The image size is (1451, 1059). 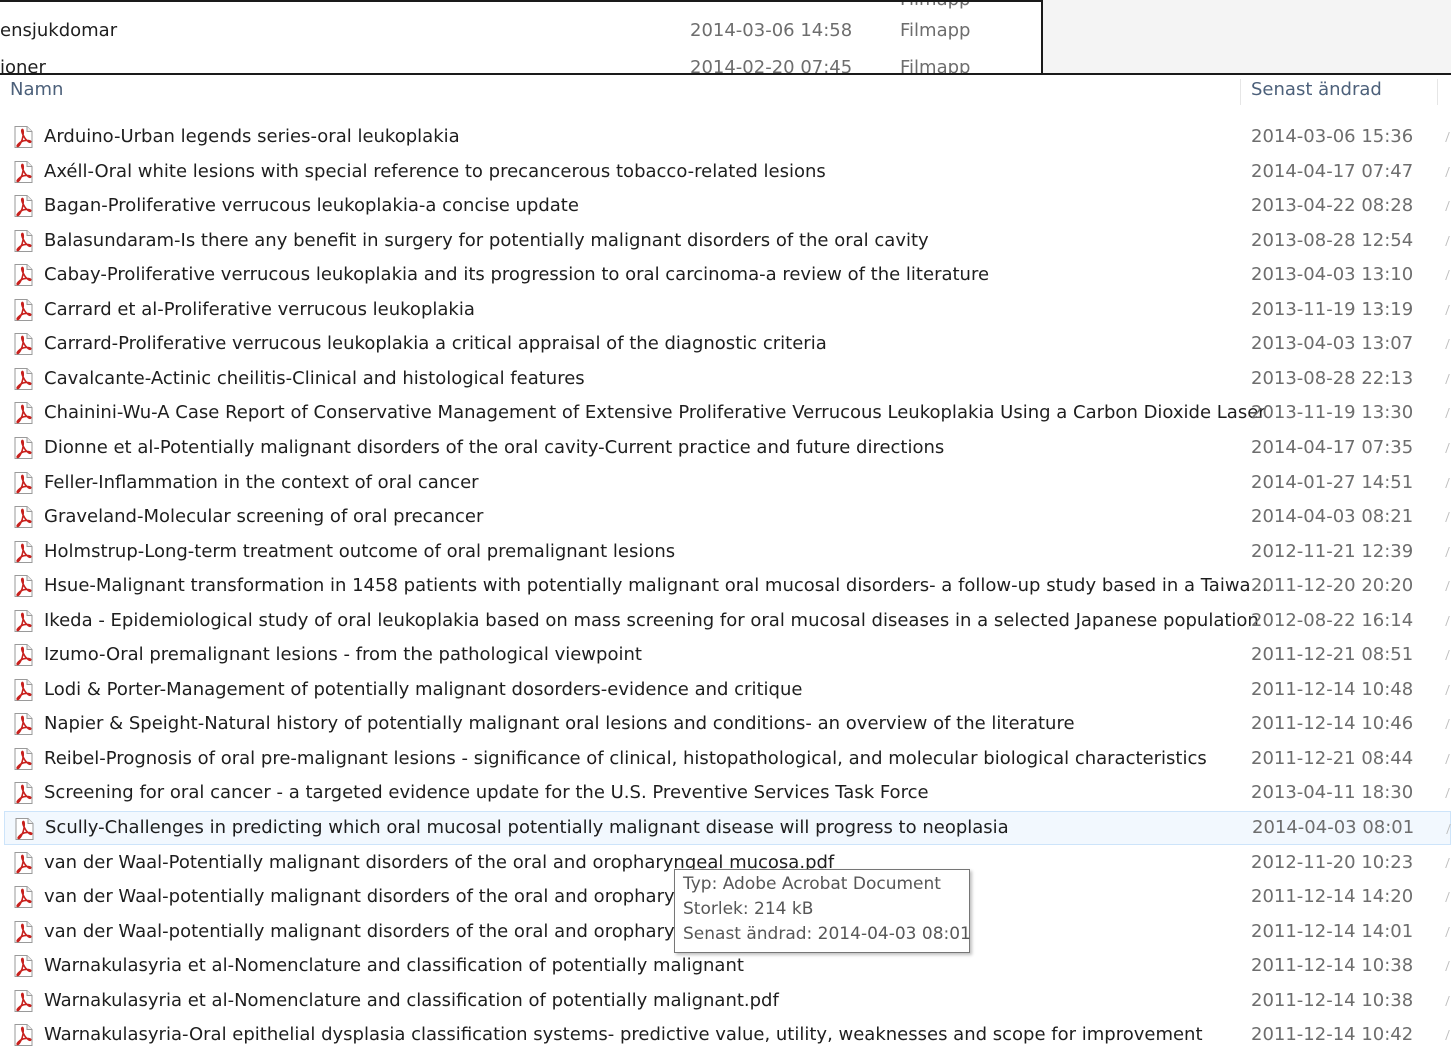 I want to click on file-modified-date: 2014-04-17 07:47, so click(x=1332, y=171).